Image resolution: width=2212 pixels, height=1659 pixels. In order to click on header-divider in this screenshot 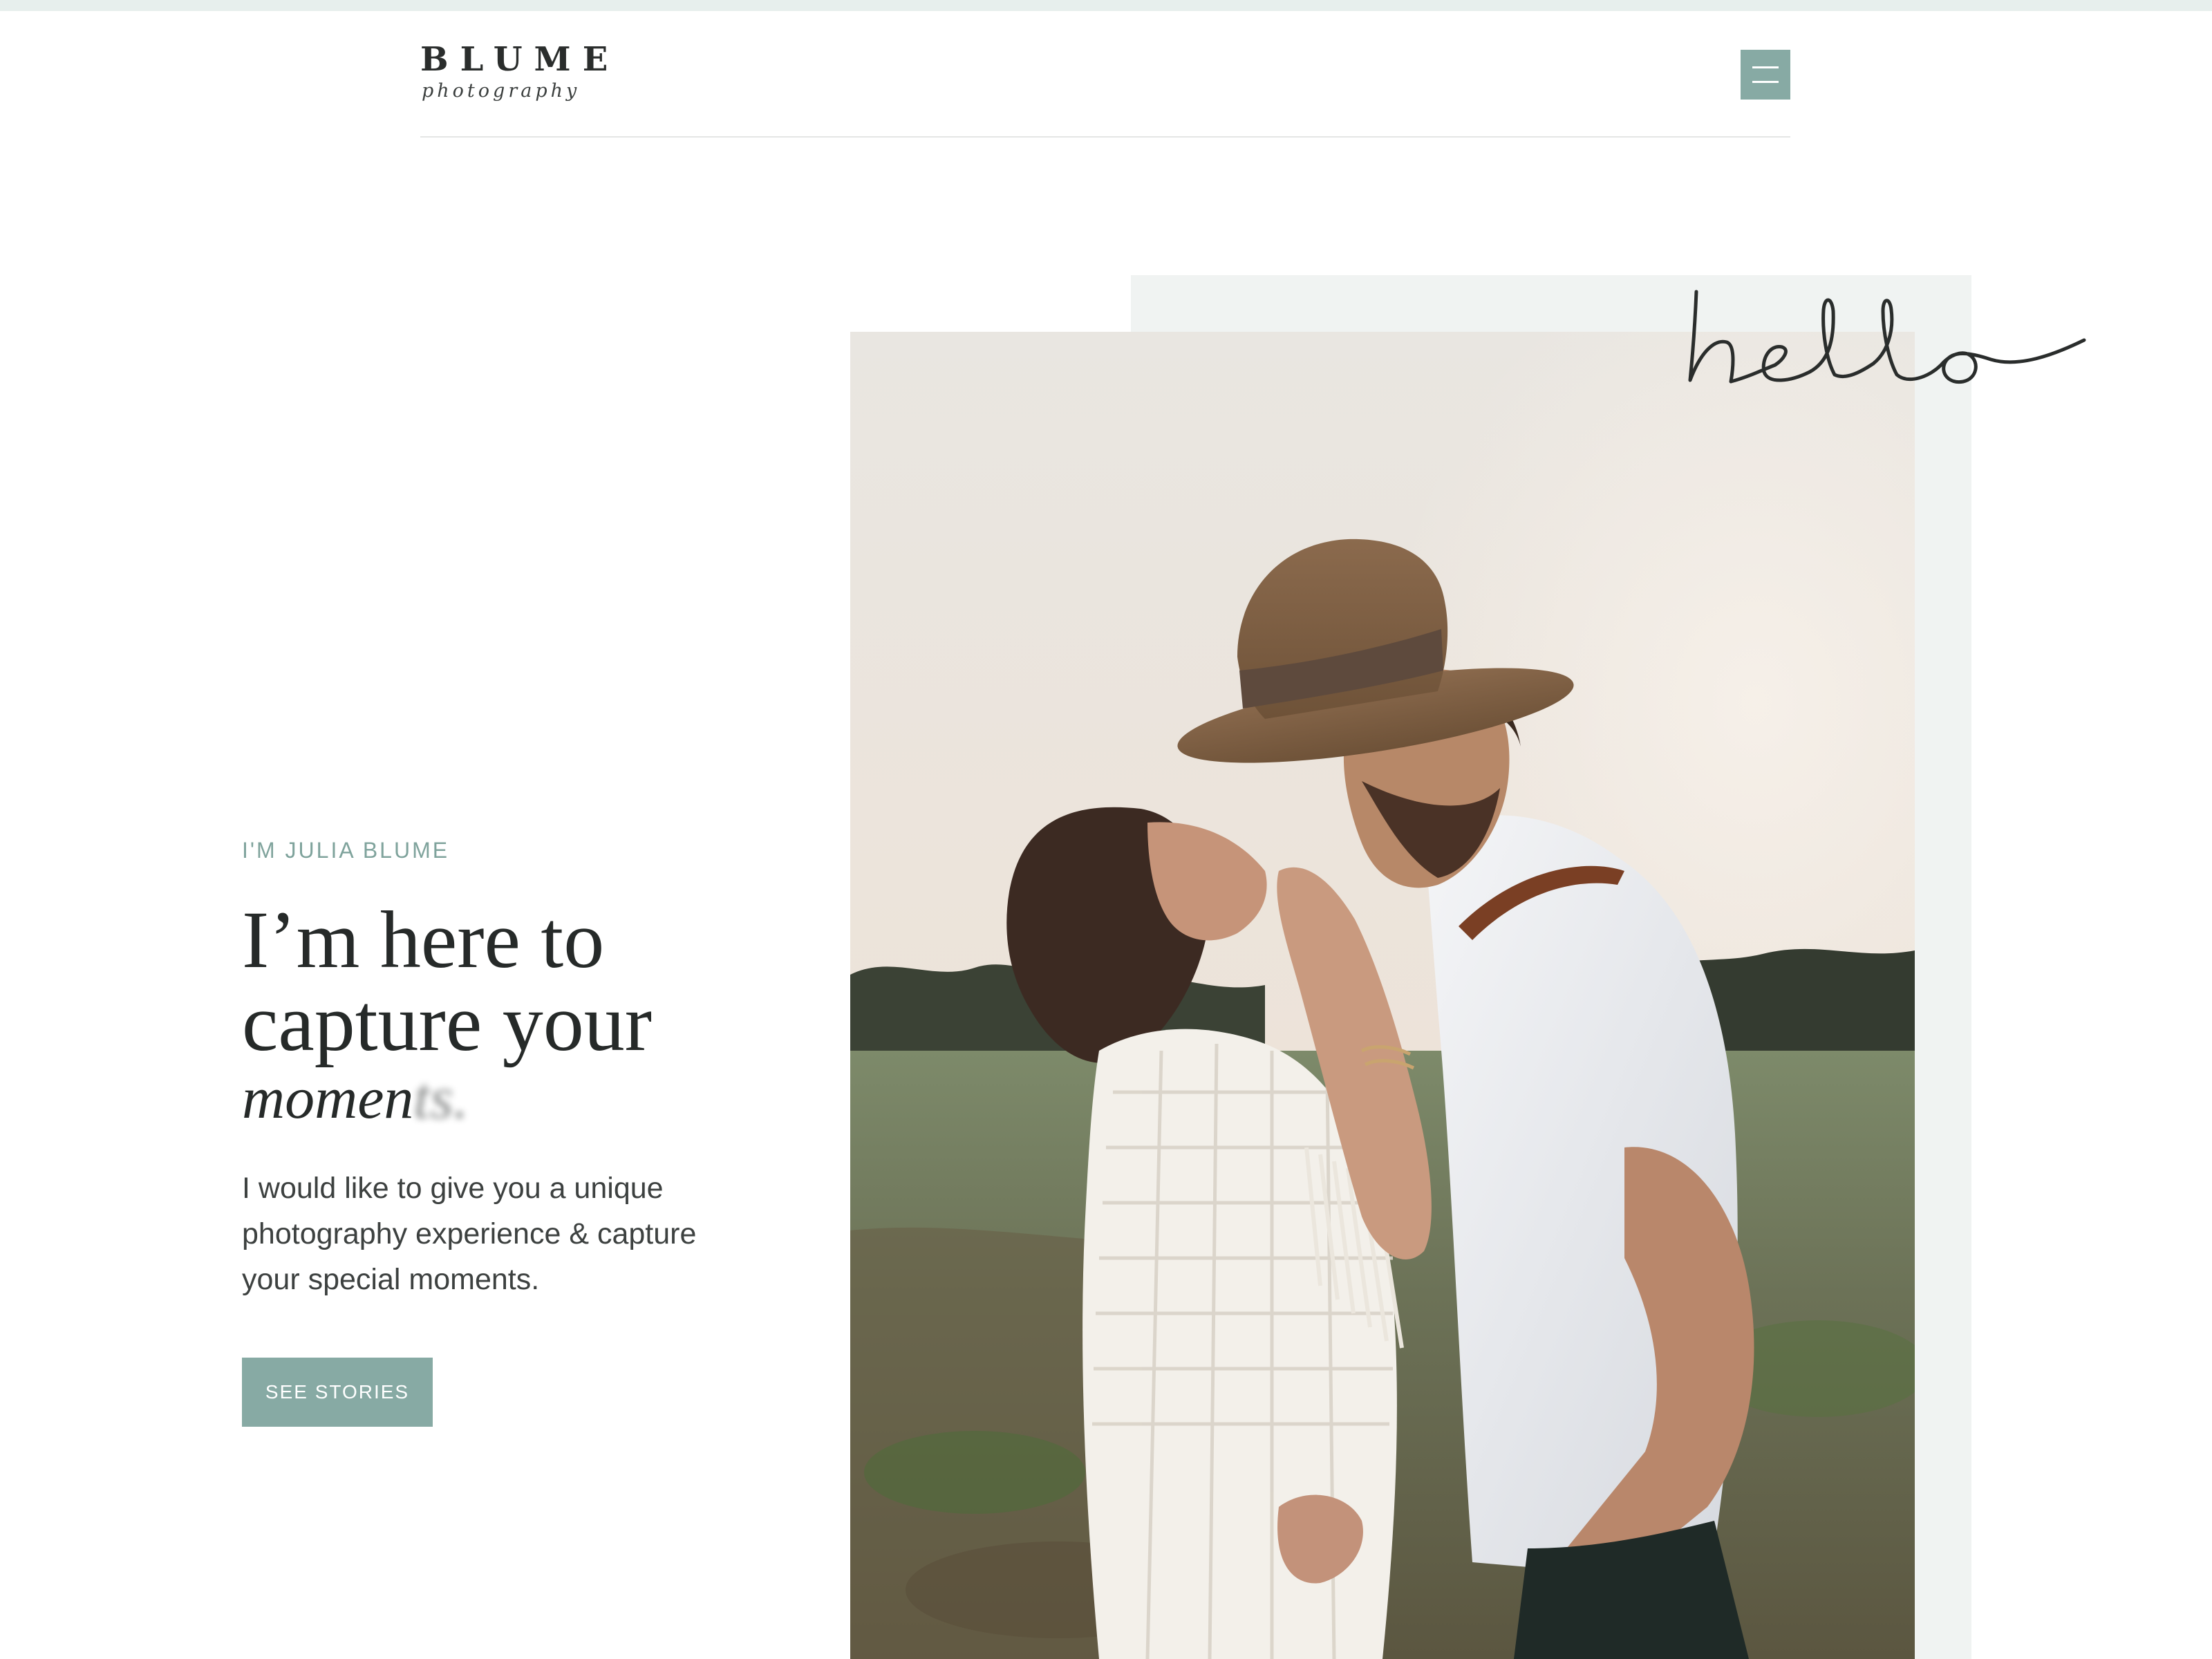, I will do `click(1105, 137)`.